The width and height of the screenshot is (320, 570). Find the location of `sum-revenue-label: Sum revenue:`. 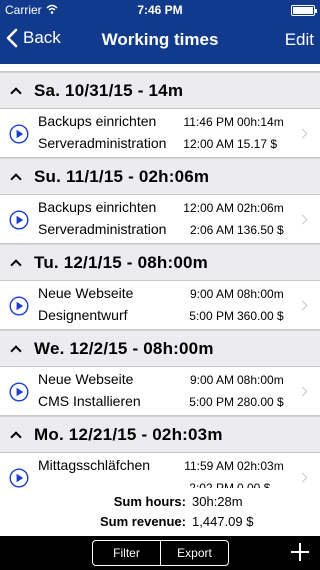

sum-revenue-label: Sum revenue: is located at coordinates (143, 521).